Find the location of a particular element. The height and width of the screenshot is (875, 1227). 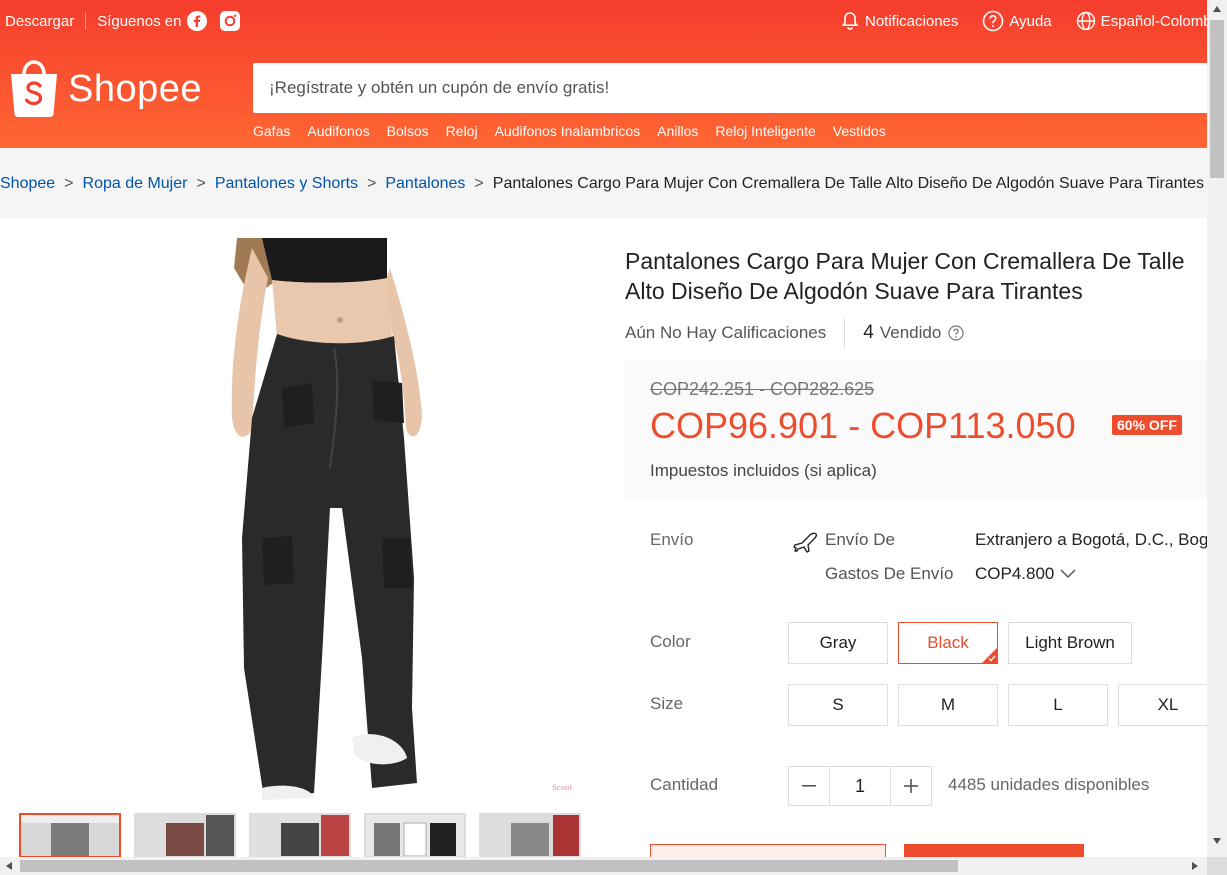

decrease-button is located at coordinates (809, 786).